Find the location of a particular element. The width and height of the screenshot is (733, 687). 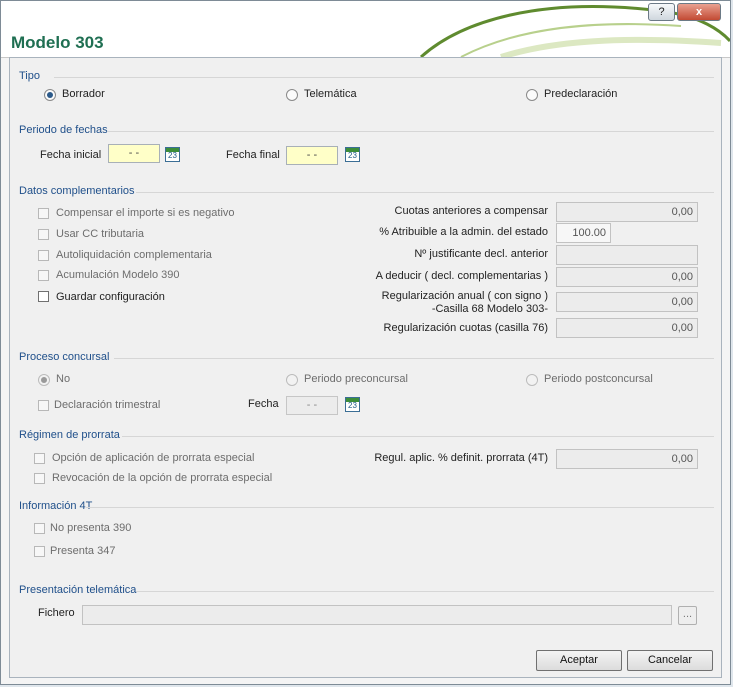

regularizacion-anual-label-2: -Casilla 68 Modelo 303- is located at coordinates (489, 309).